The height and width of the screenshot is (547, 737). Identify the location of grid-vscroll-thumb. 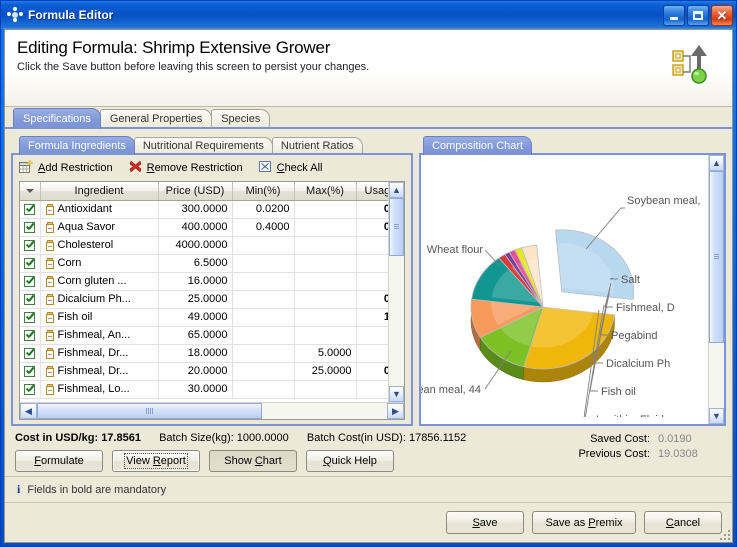
(396, 227).